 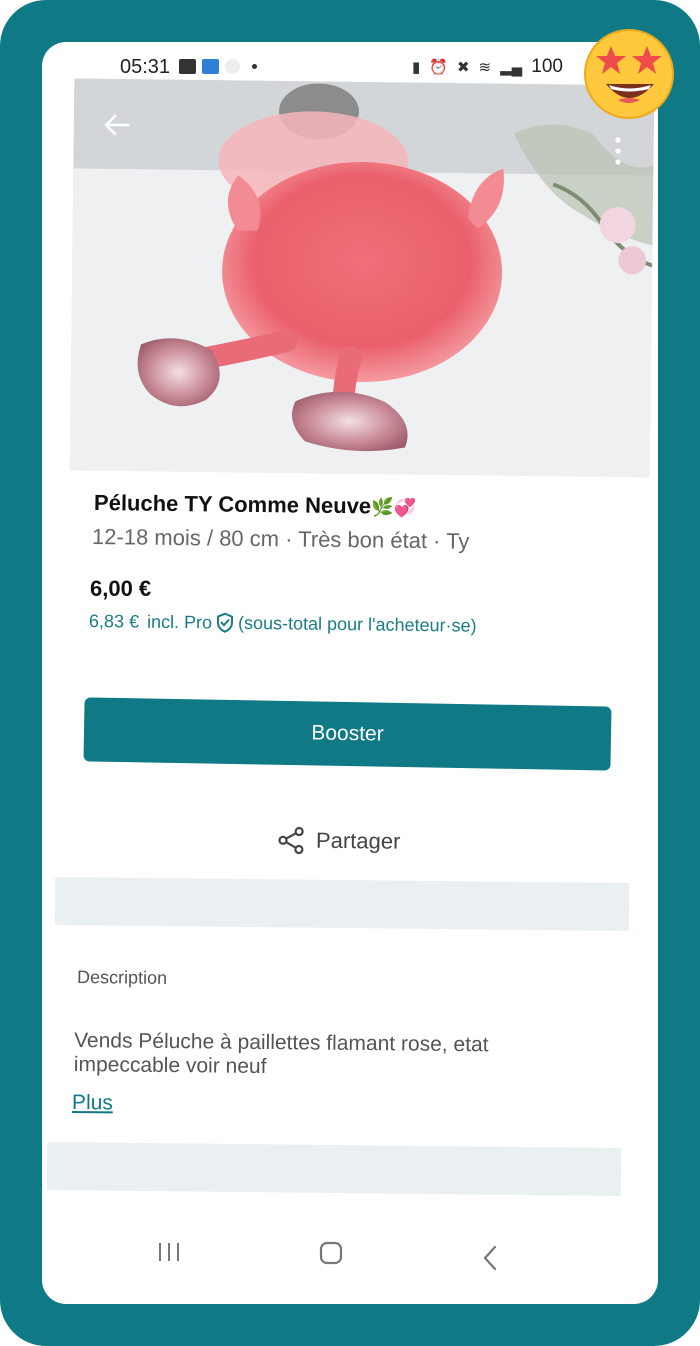 I want to click on pro-label: incl. Pro, so click(x=179, y=622).